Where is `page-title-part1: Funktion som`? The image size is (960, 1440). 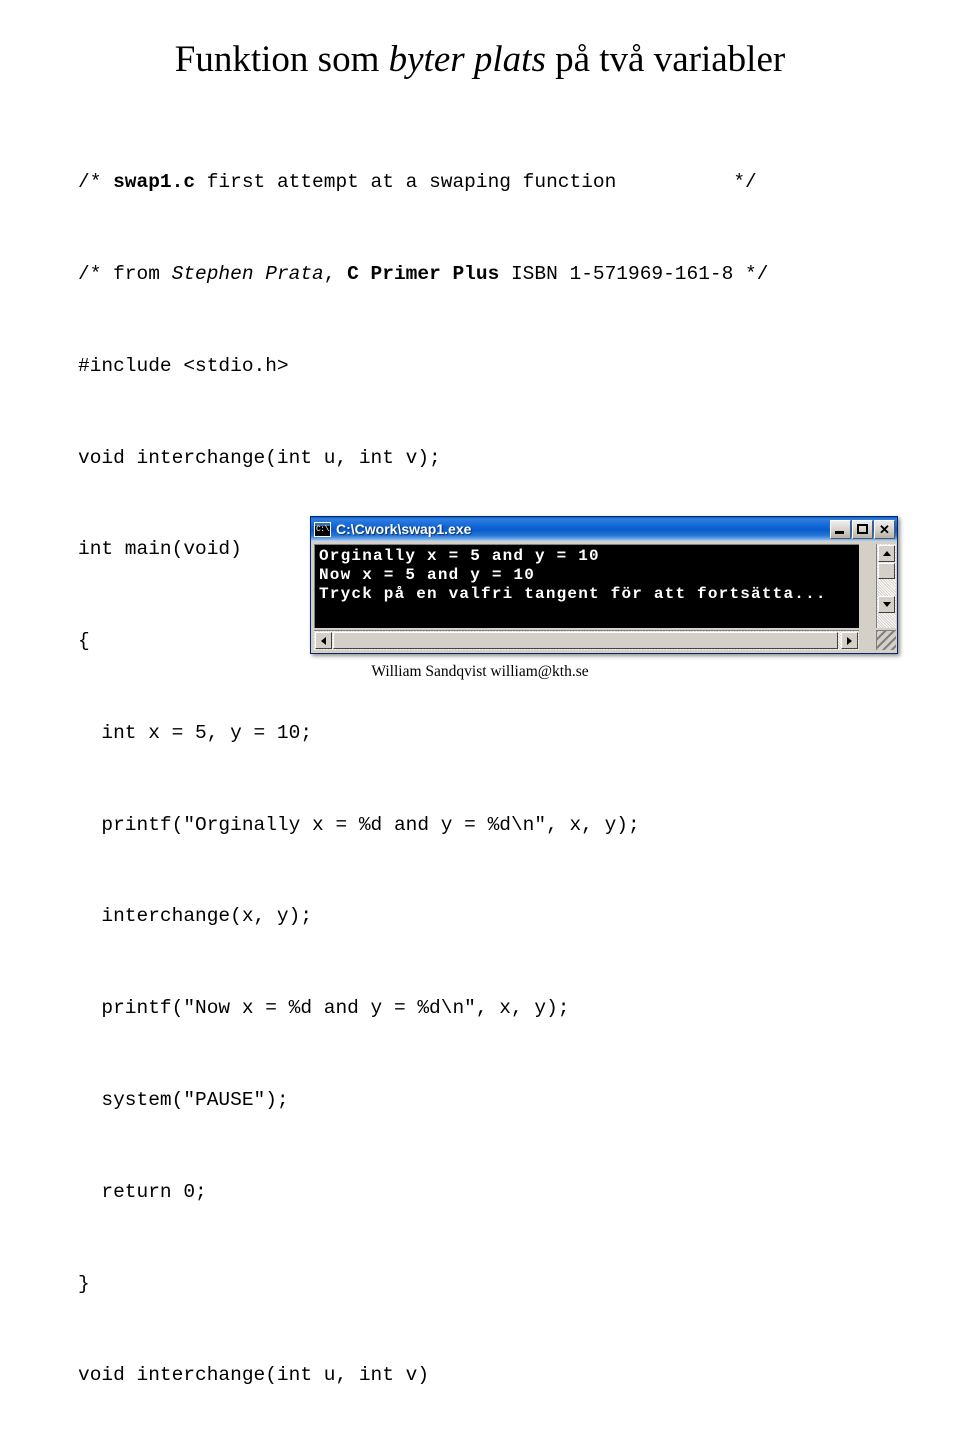
page-title-part1: Funktion som is located at coordinates (281, 59).